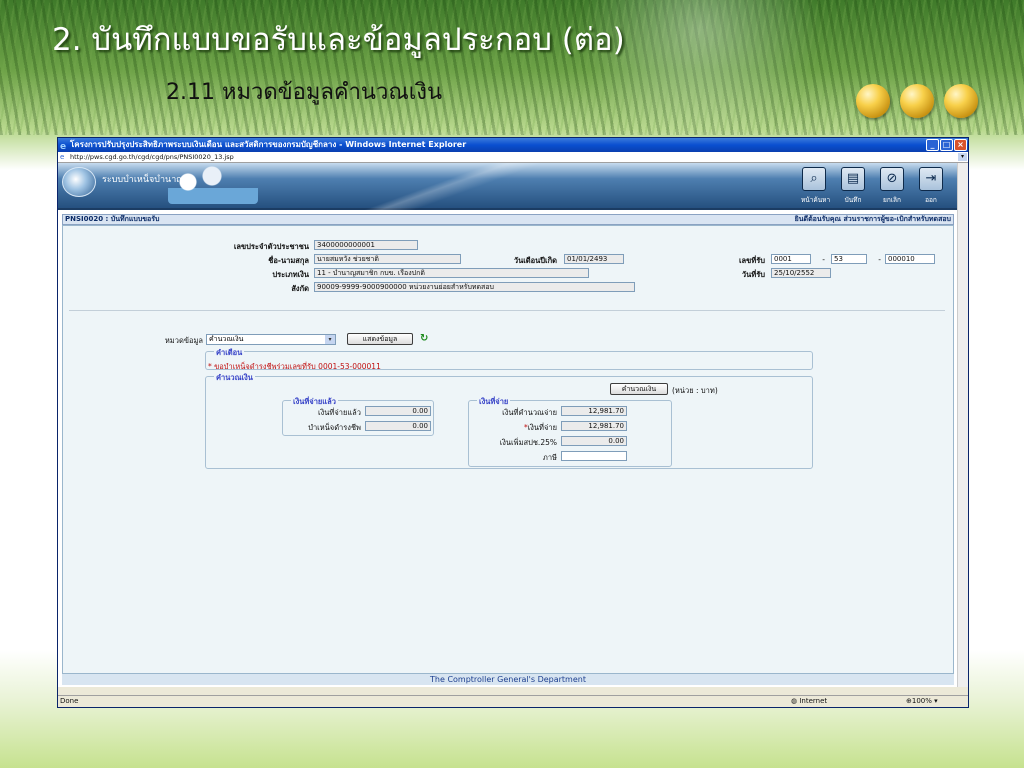 The width and height of the screenshot is (1024, 768). What do you see at coordinates (529, 412) in the screenshot?
I see `calc-pay-label: เงินที่คำนวณจ่าย` at bounding box center [529, 412].